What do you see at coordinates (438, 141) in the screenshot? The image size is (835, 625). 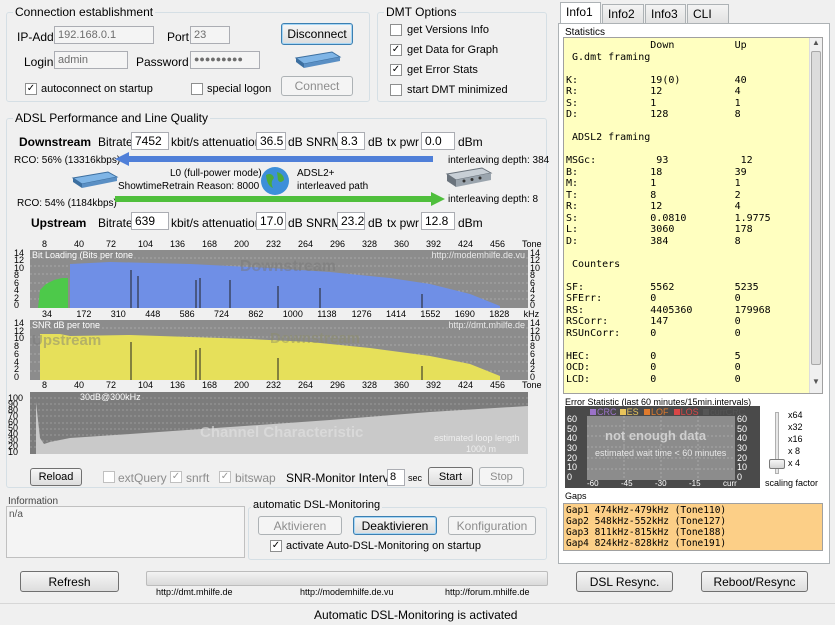 I see `down-txpwr-field: 0.0` at bounding box center [438, 141].